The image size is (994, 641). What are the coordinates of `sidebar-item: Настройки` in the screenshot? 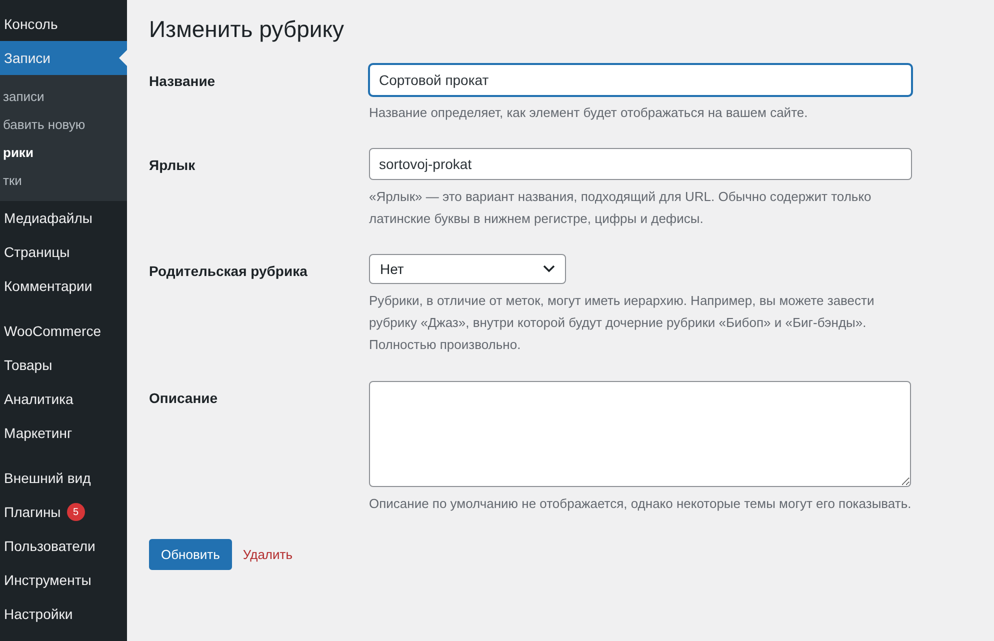 It's located at (63, 614).